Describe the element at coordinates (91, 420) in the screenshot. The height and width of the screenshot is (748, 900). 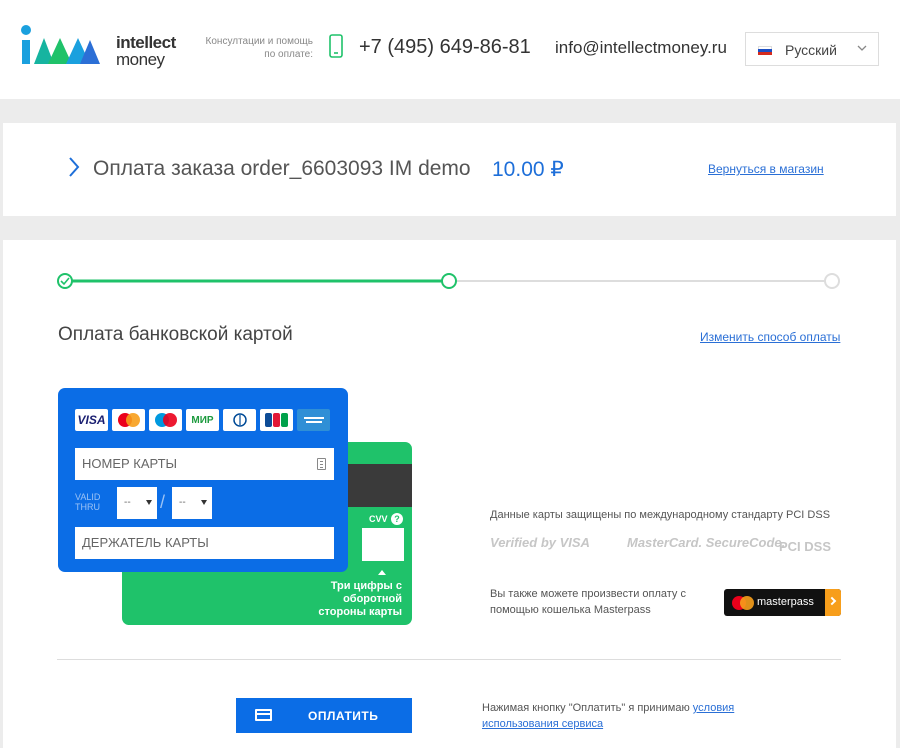
I see `visa-logo: VISA` at that location.